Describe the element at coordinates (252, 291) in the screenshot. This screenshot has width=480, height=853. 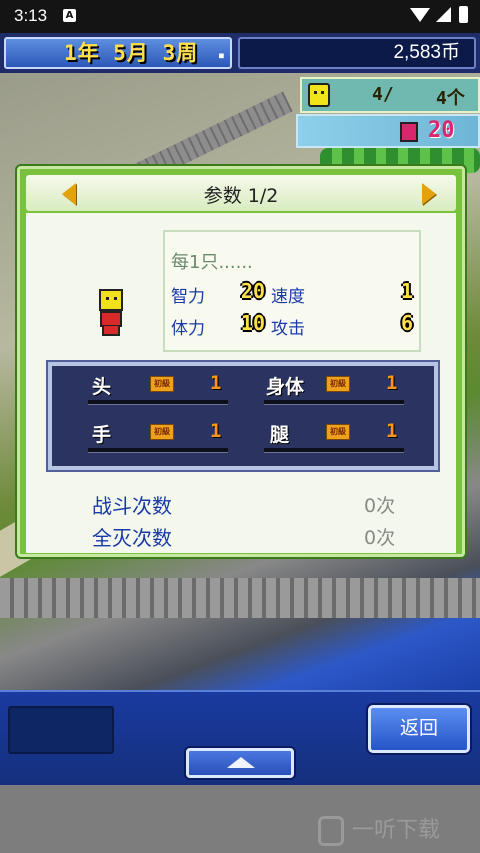
I see `stat-value-intelligence: 20` at that location.